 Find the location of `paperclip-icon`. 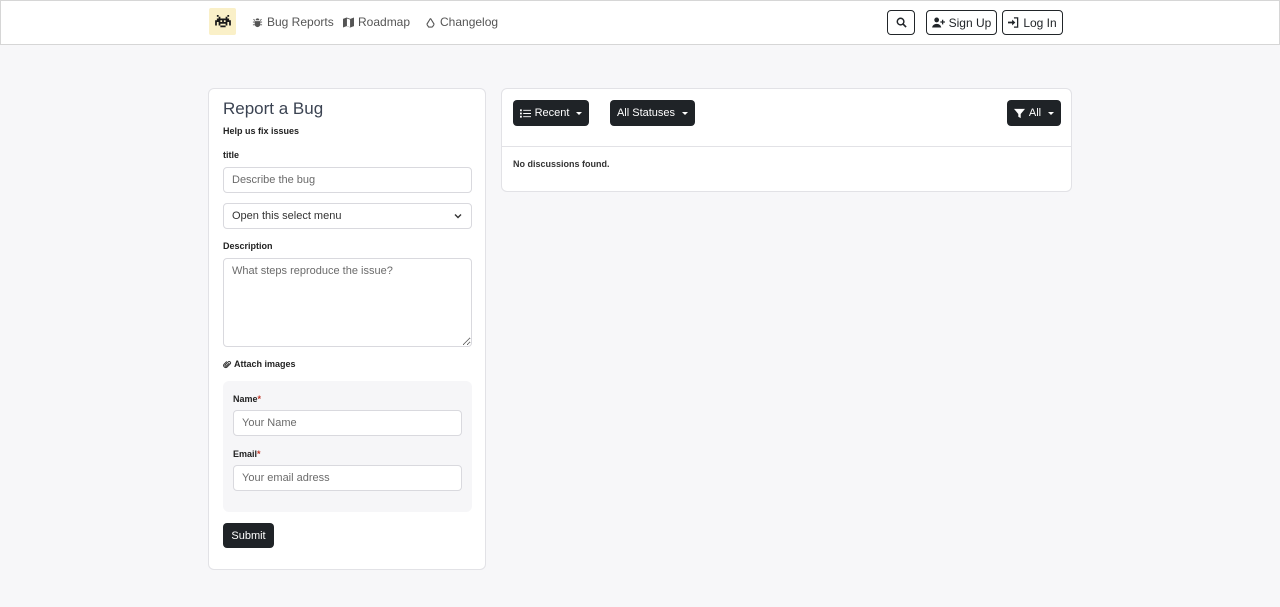

paperclip-icon is located at coordinates (227, 364).